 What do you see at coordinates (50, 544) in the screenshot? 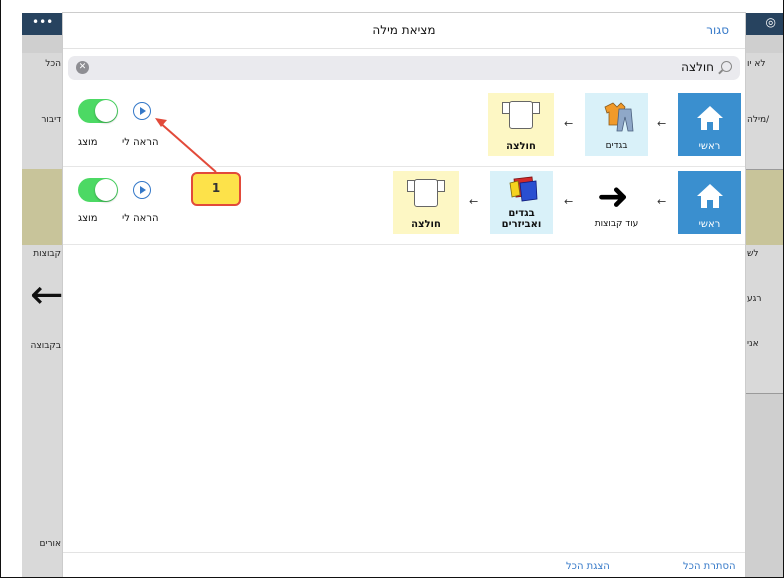
I see `background-label: אורים` at bounding box center [50, 544].